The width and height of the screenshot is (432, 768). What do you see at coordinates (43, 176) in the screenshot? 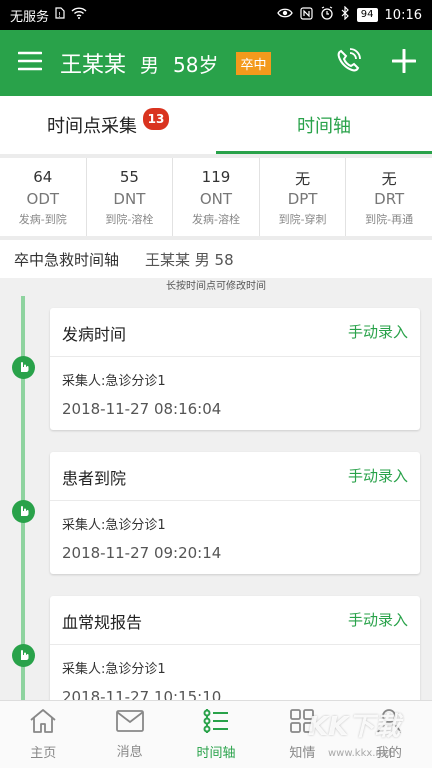
I see `metric-value: 64` at bounding box center [43, 176].